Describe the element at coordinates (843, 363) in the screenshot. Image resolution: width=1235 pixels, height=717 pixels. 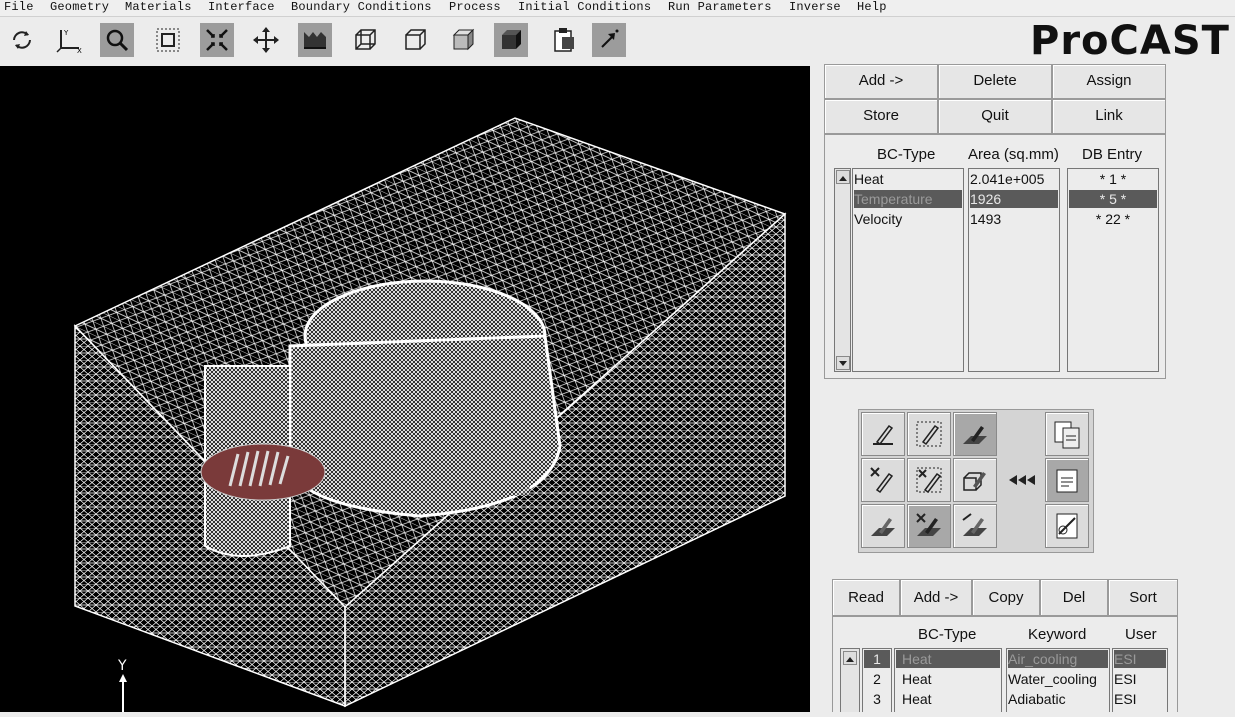
I see `scroll-down-icon` at that location.